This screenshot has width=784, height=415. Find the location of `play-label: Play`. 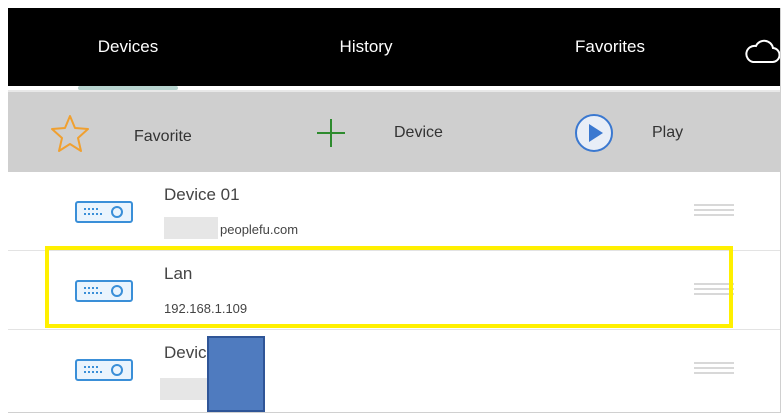

play-label: Play is located at coordinates (668, 132).